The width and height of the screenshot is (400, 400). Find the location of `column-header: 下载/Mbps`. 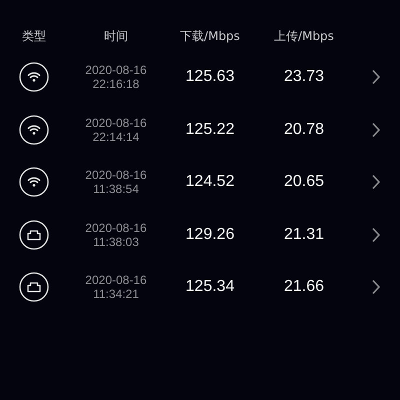

column-header: 下载/Mbps is located at coordinates (210, 36).